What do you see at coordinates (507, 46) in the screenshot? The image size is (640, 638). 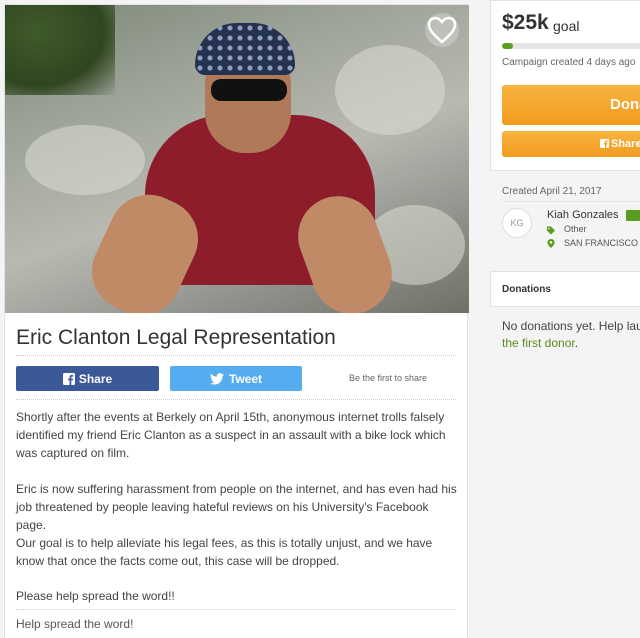 I see `goal-progress-fill` at bounding box center [507, 46].